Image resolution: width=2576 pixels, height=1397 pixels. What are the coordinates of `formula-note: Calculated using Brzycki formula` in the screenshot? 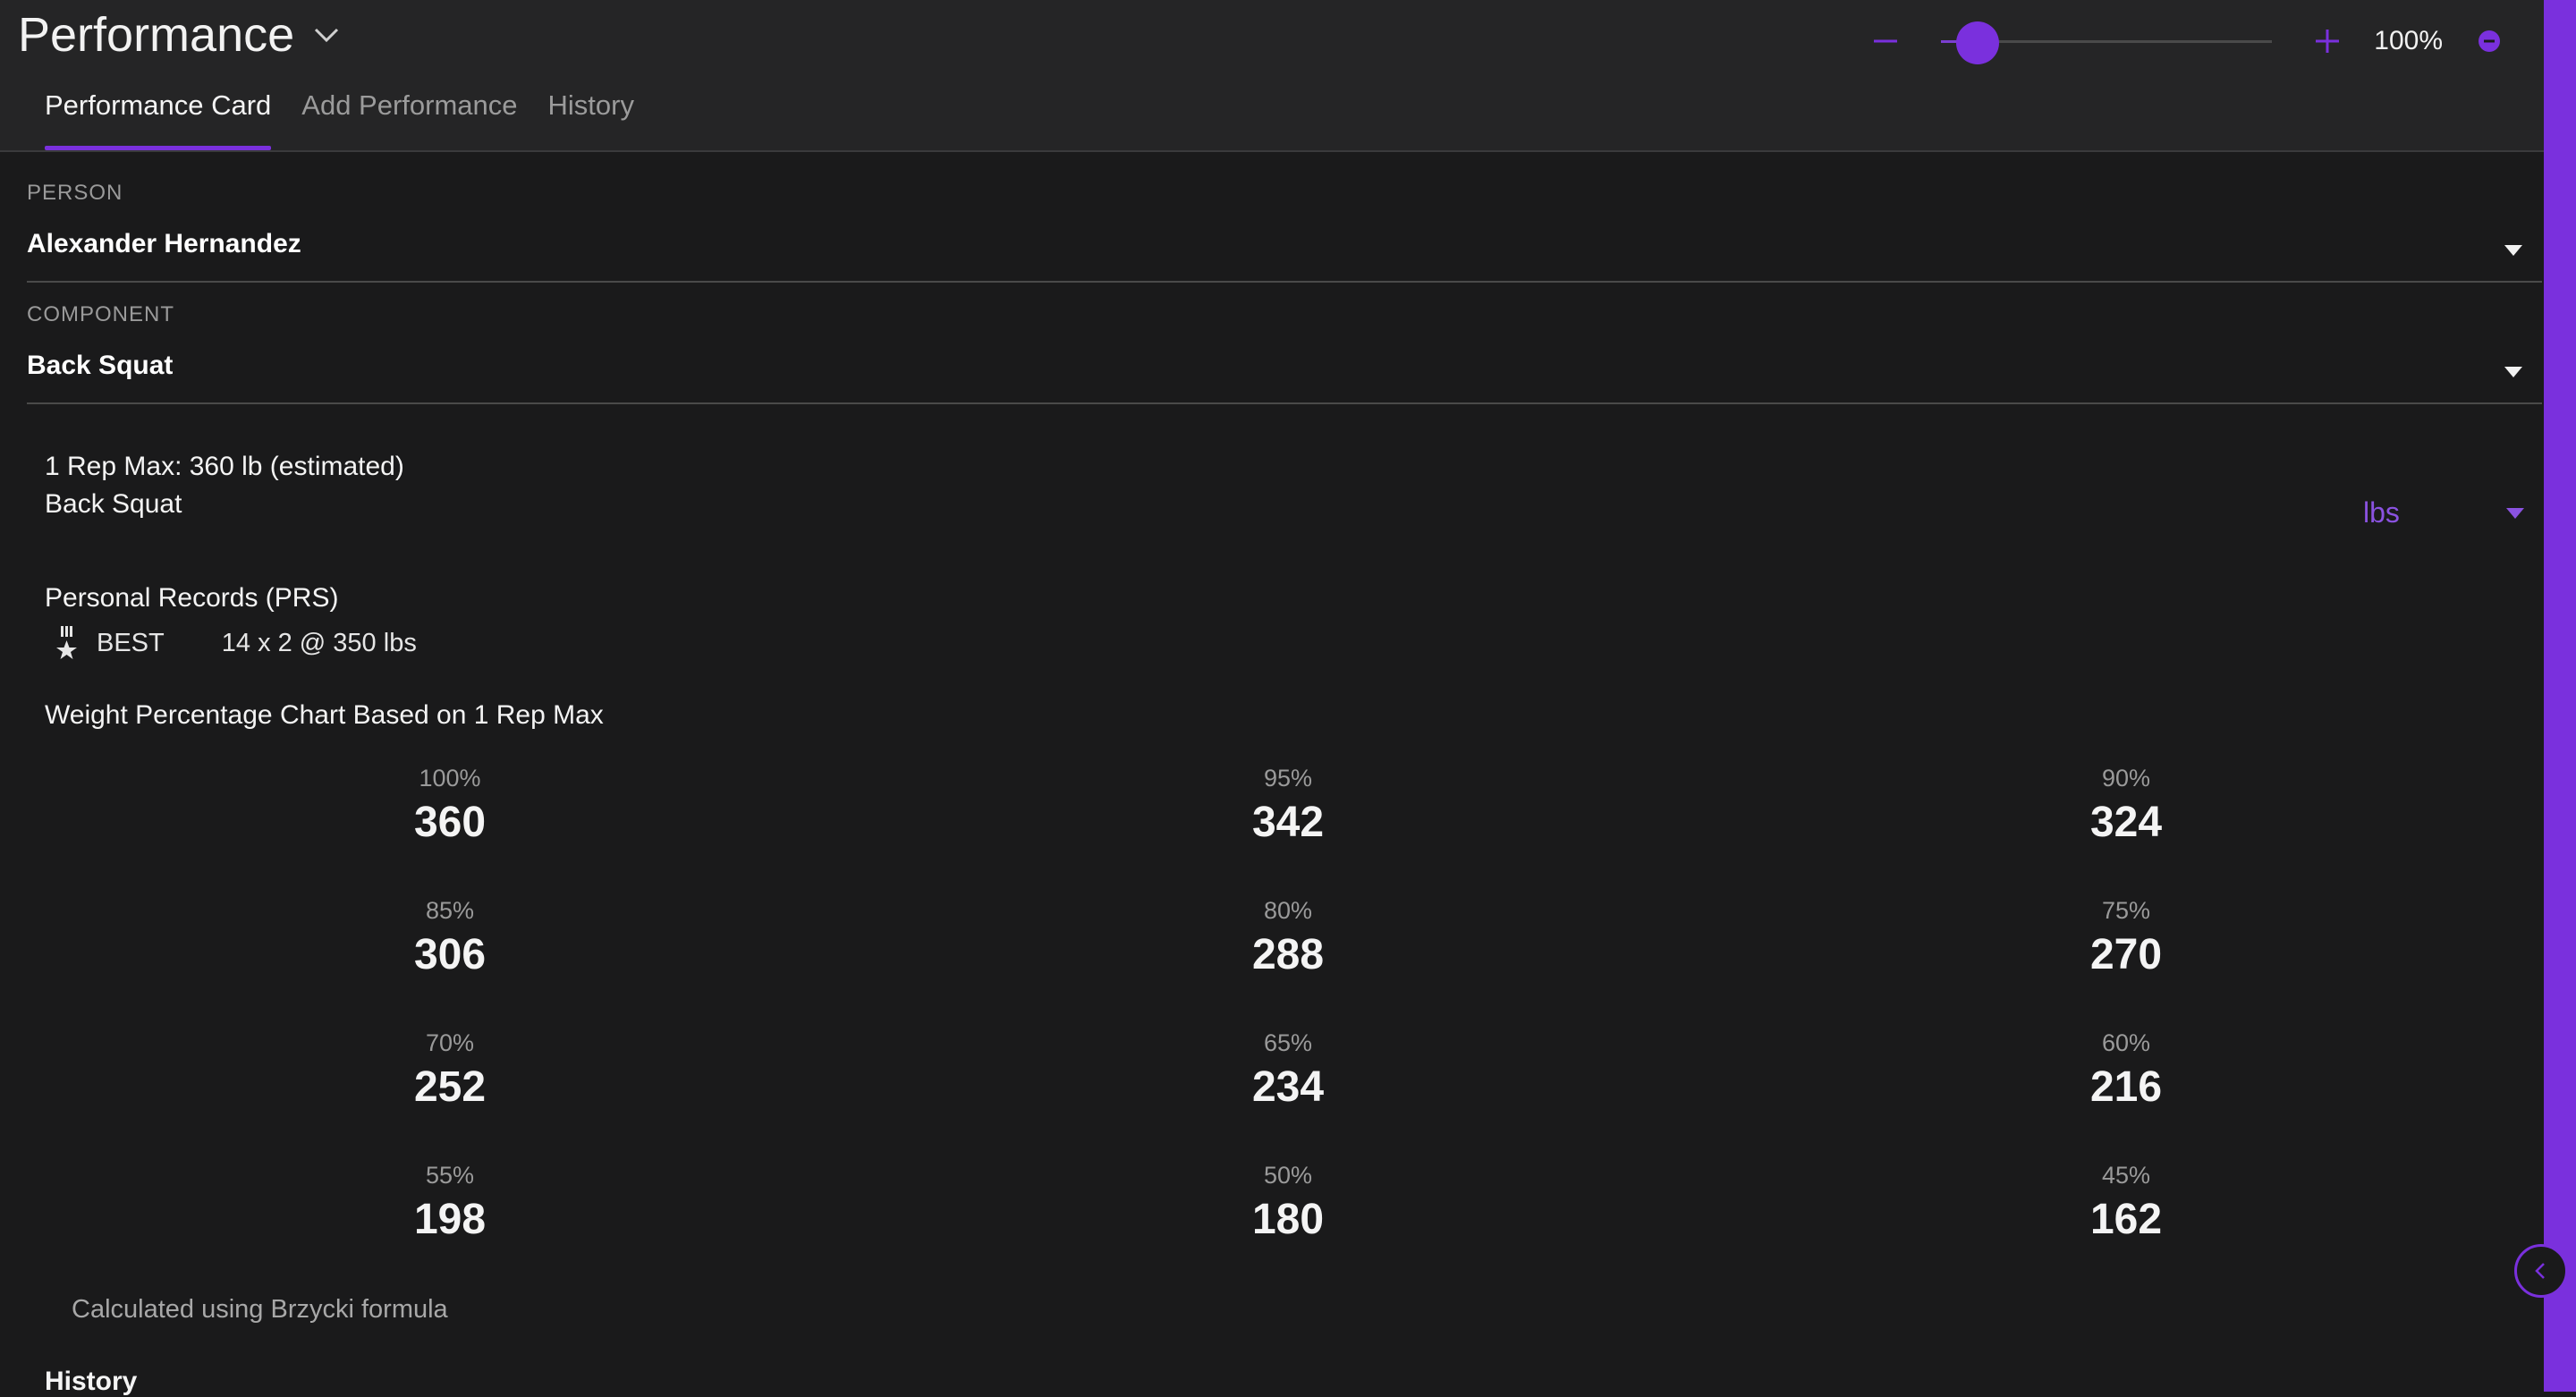 It's located at (260, 1309).